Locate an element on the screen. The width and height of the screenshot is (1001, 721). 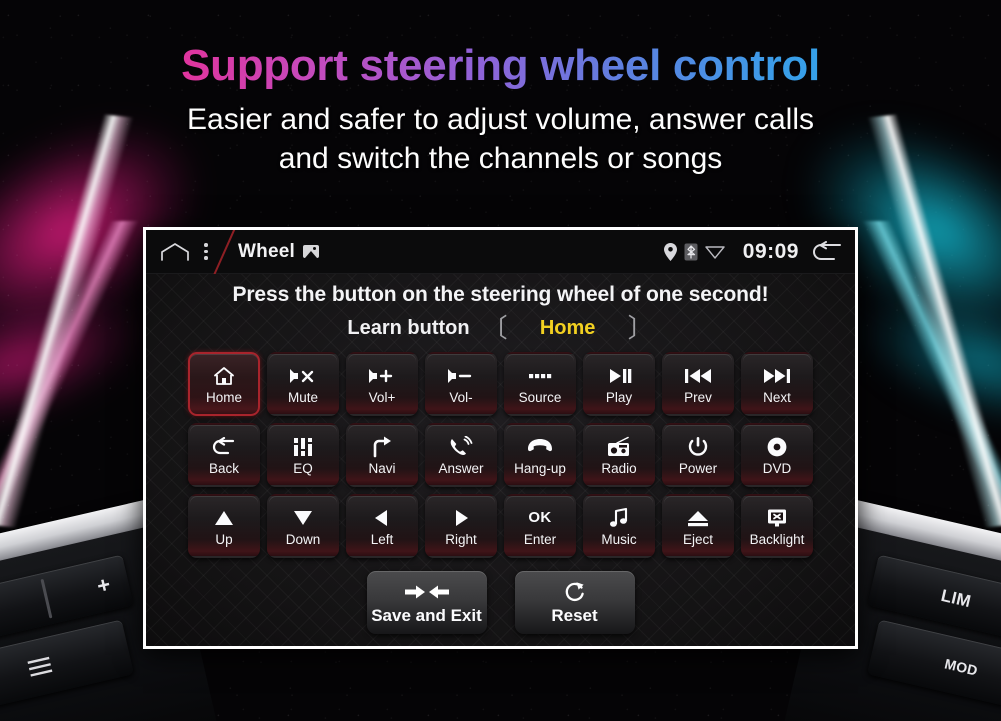
key-label: Left is located at coordinates (382, 539).